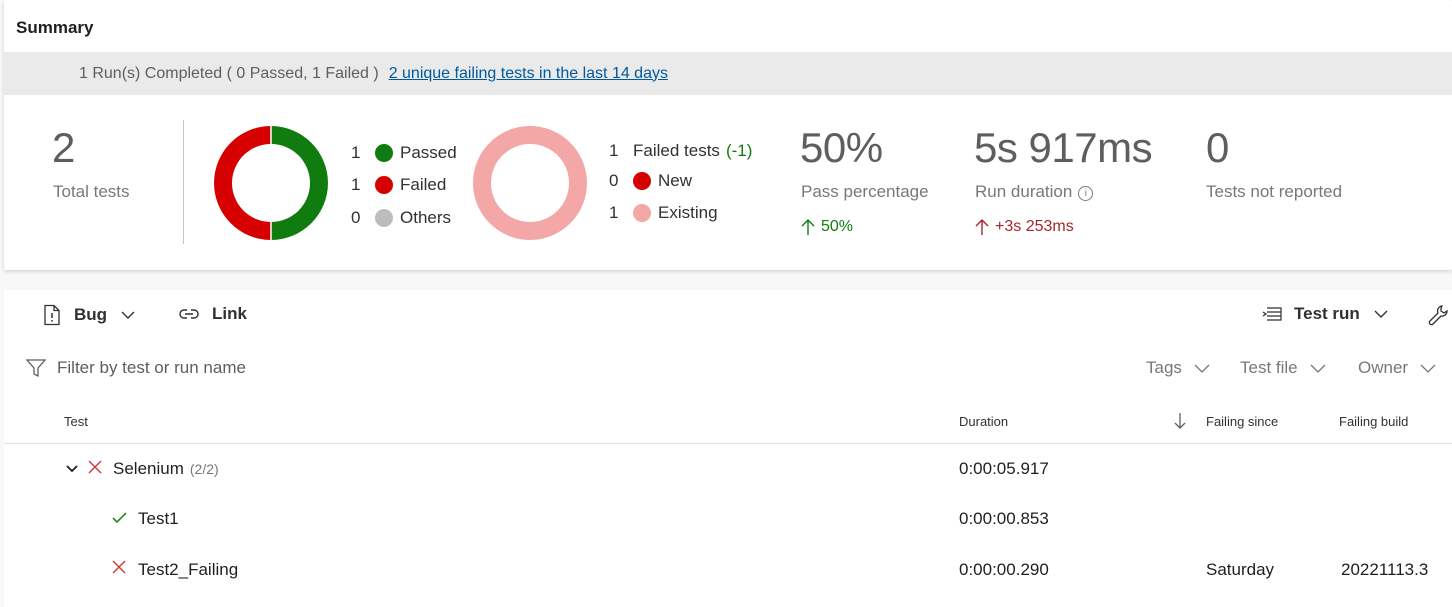 This screenshot has height=607, width=1452. What do you see at coordinates (63, 147) in the screenshot?
I see `total-tests-value: 2` at bounding box center [63, 147].